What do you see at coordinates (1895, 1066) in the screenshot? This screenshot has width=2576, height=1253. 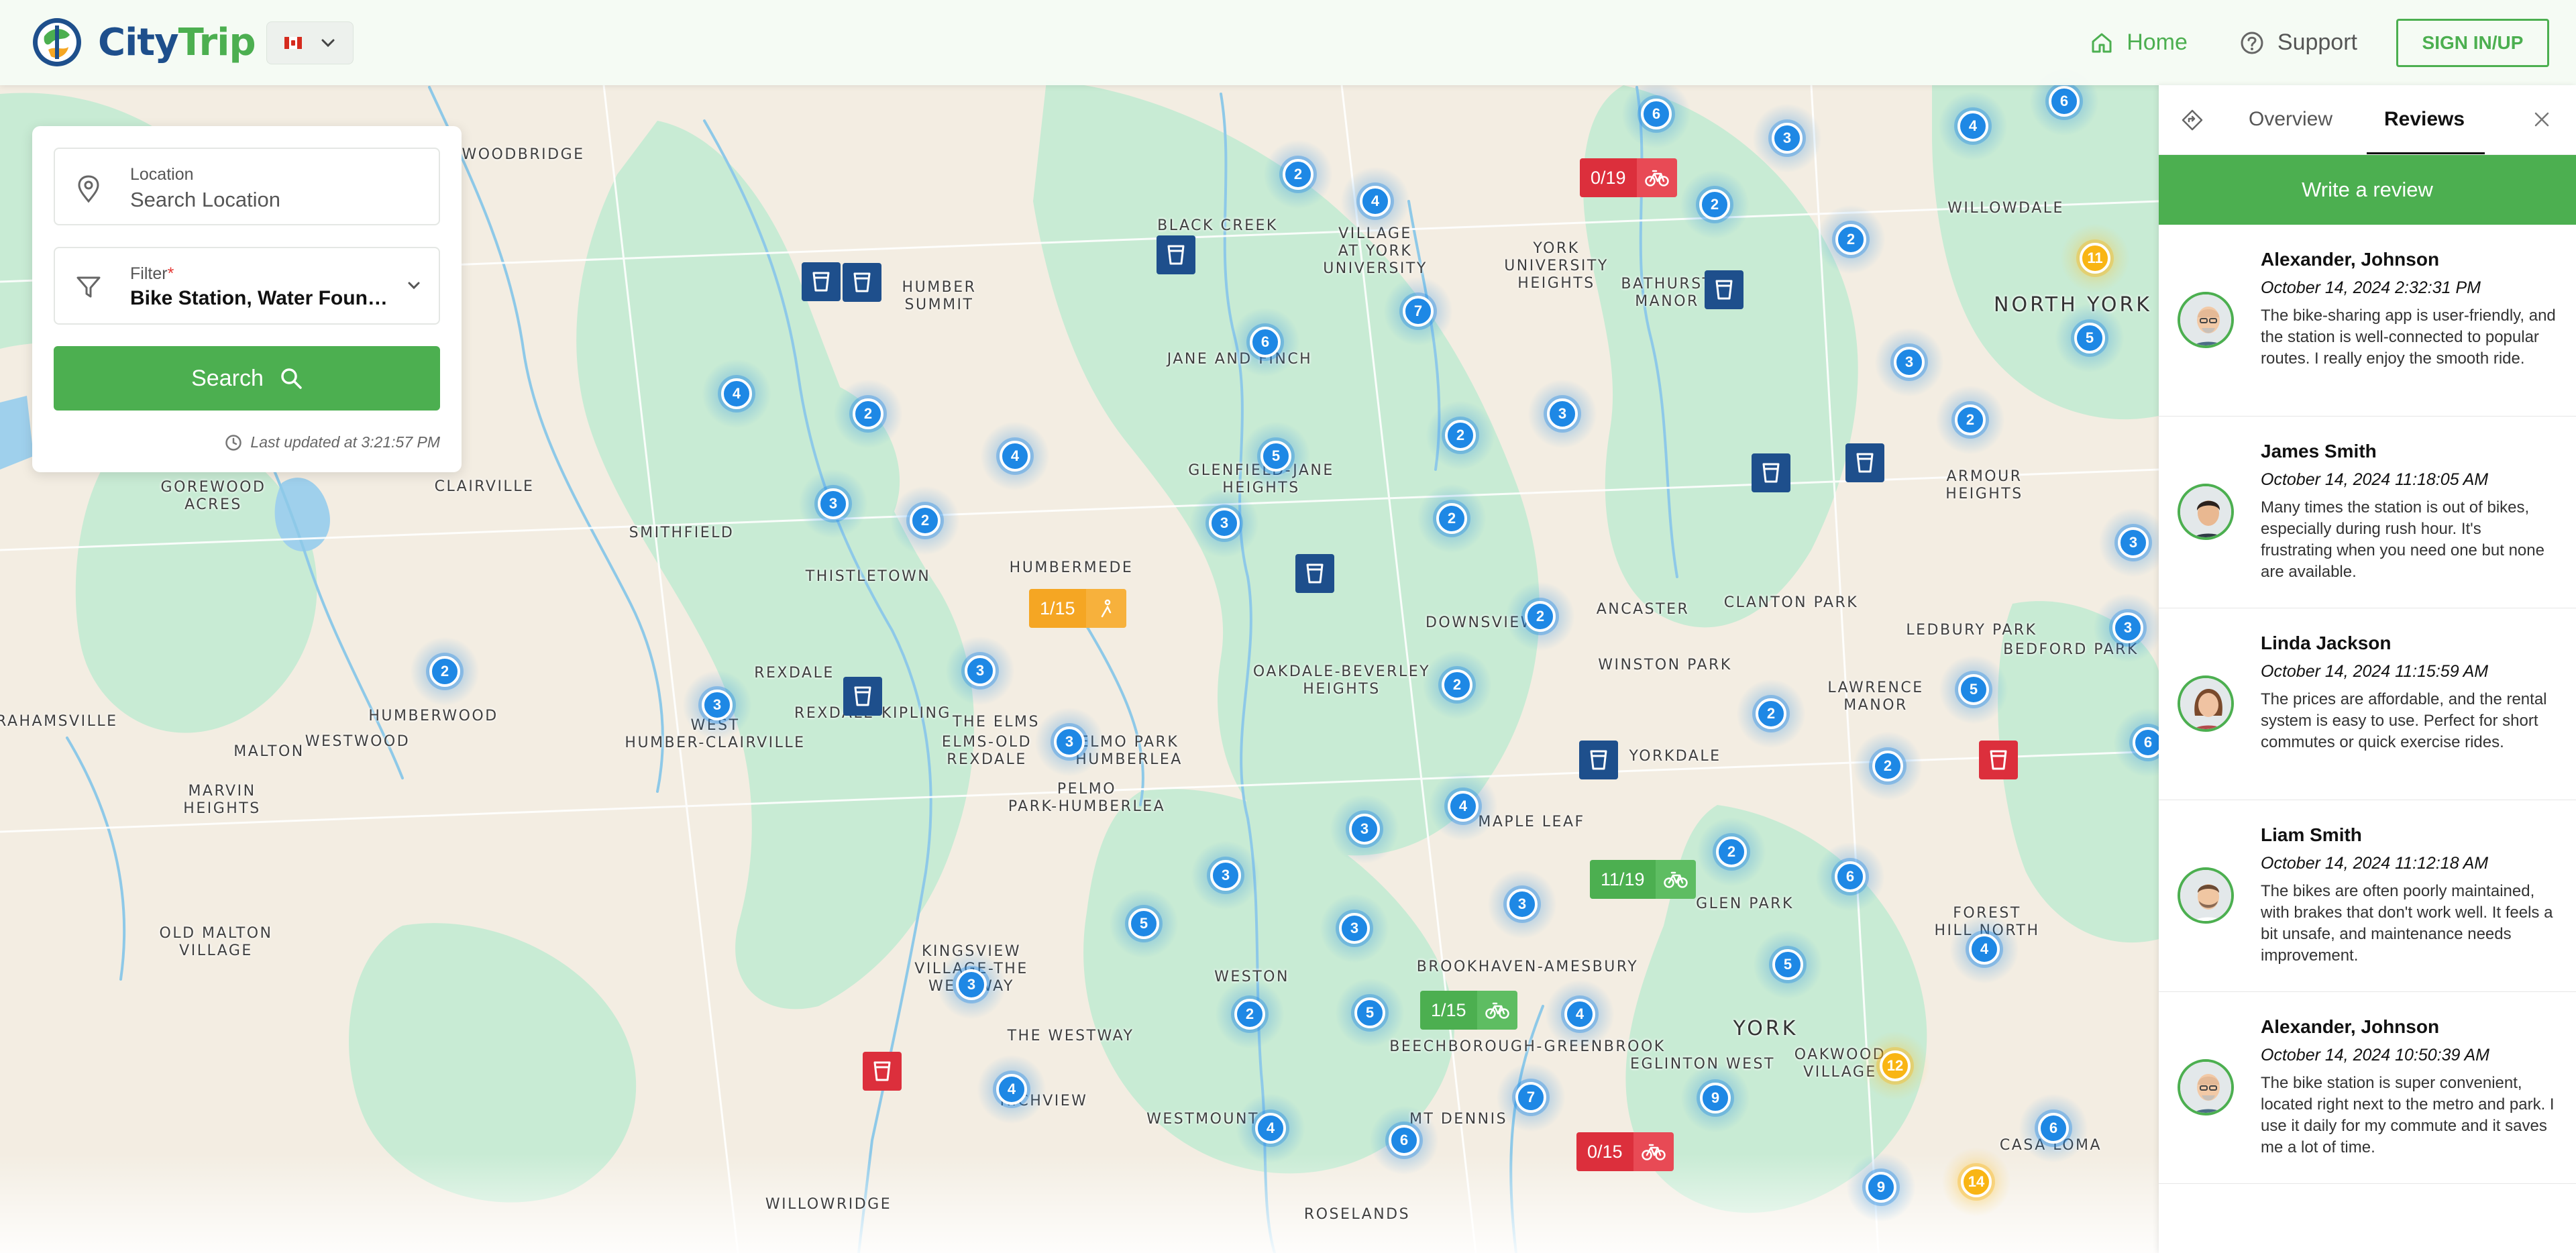 I see `cluster-marker: 12` at bounding box center [1895, 1066].